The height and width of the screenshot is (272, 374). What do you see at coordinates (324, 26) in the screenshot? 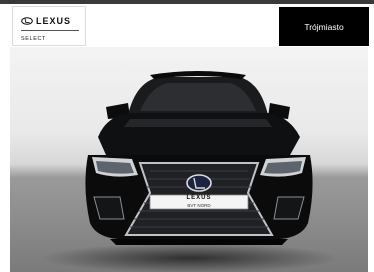
I see `location-badge: Trójmiasto` at bounding box center [324, 26].